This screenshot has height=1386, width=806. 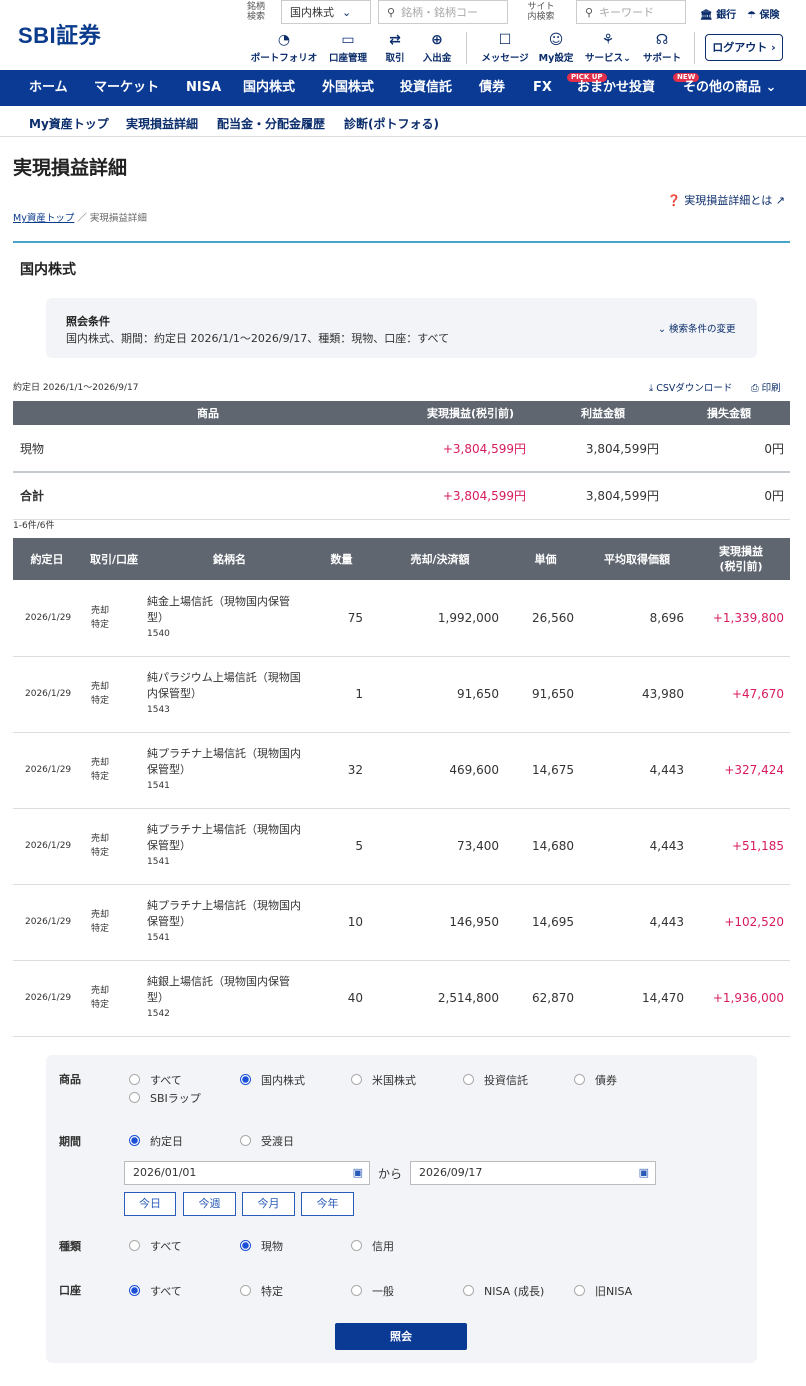 I want to click on subnav-dividend-history: 配当金・分配金履歴, so click(x=271, y=123).